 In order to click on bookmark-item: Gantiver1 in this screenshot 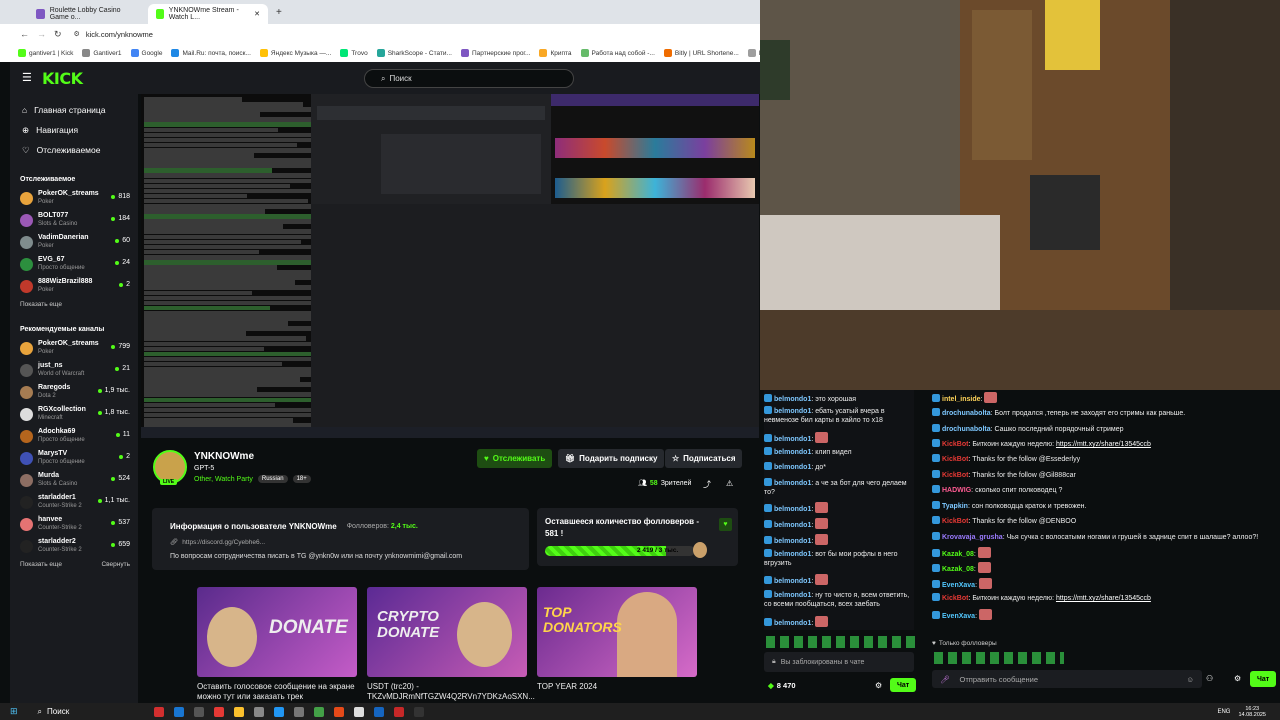, I will do `click(102, 53)`.